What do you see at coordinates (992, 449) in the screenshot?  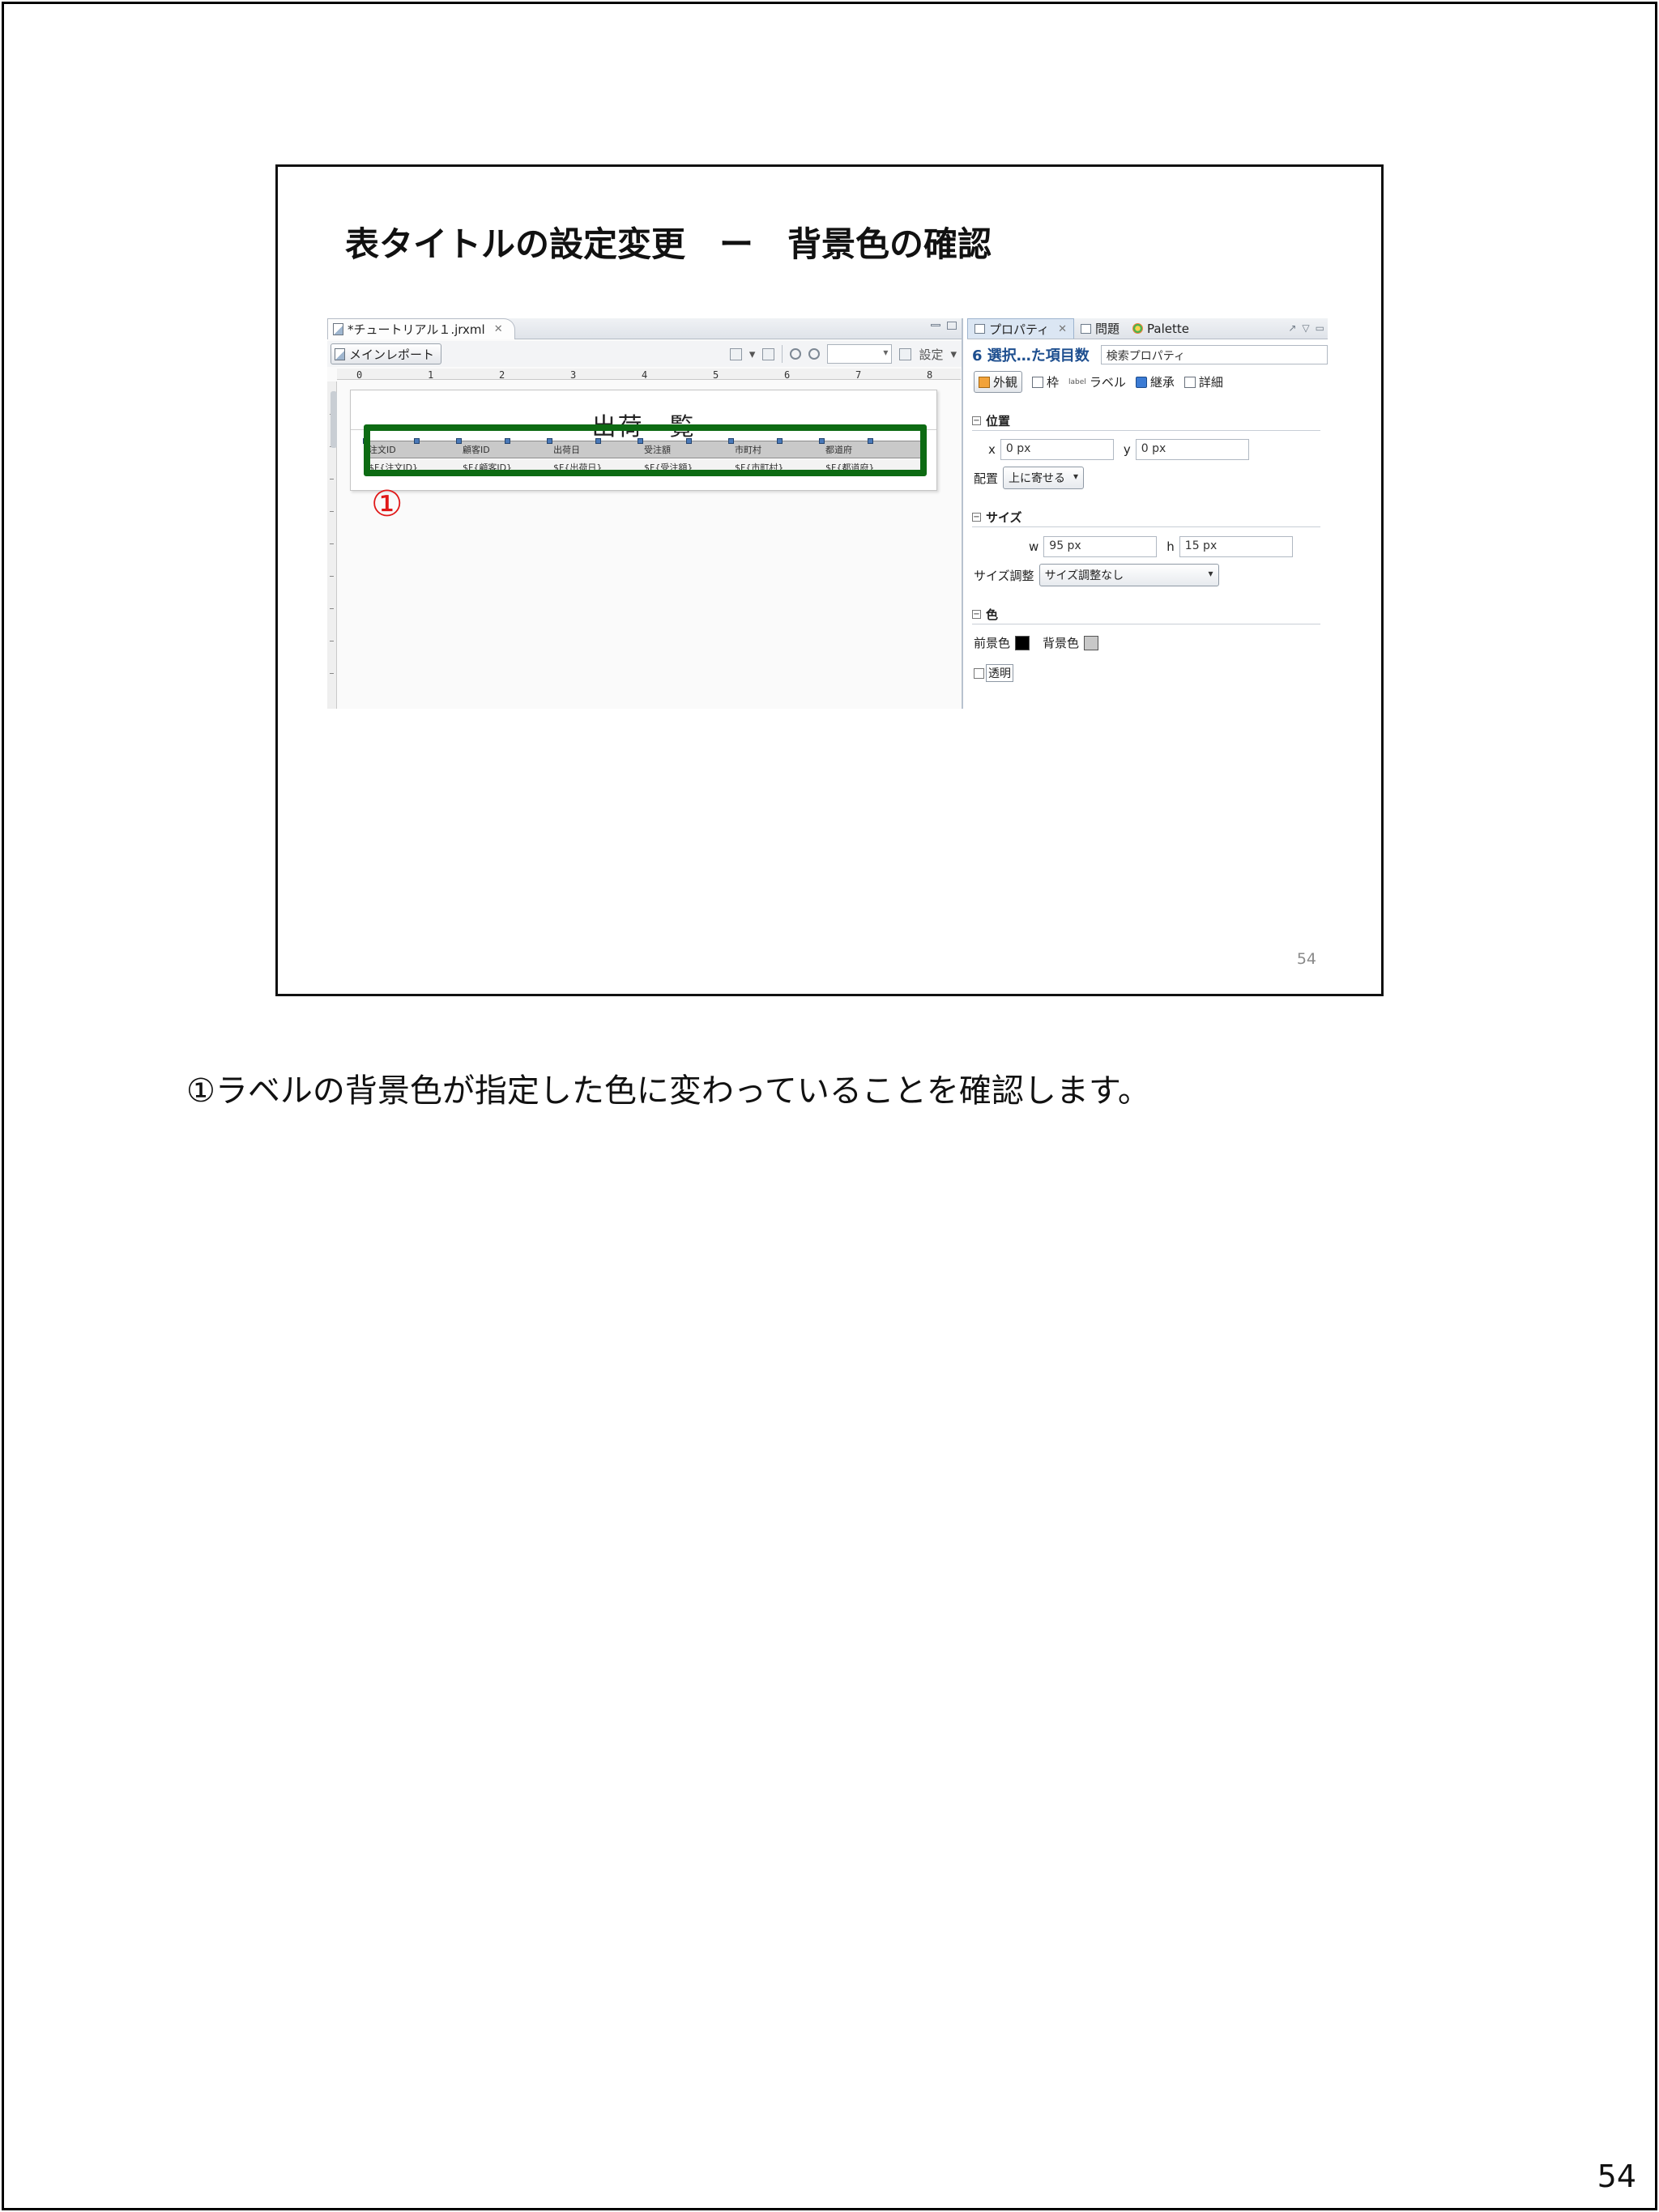 I see `x-label: x` at bounding box center [992, 449].